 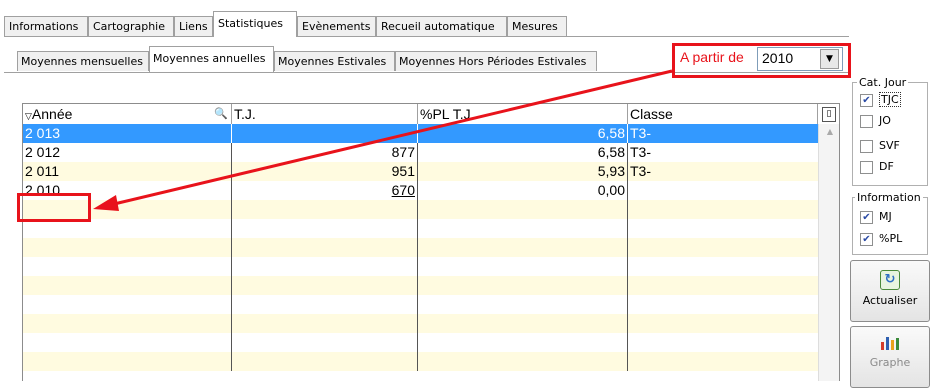 I want to click on information-group: Information, so click(x=890, y=223).